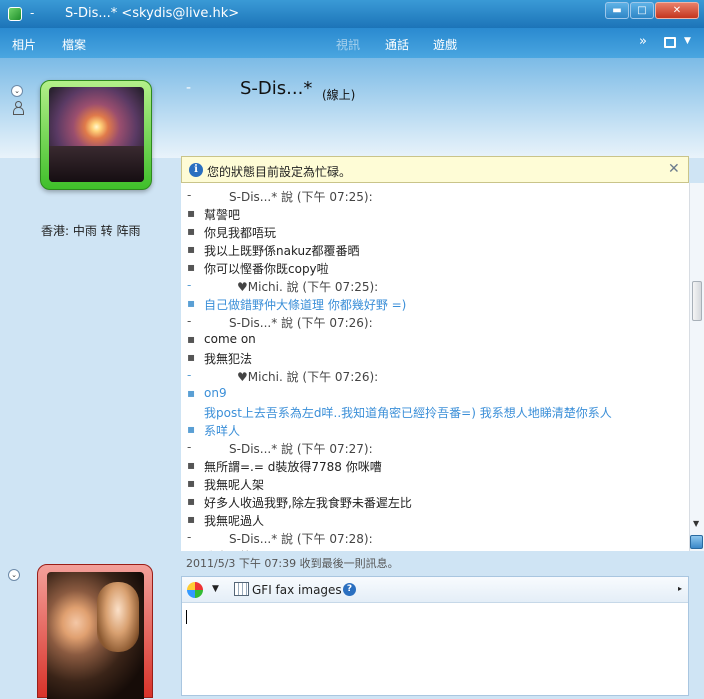 This screenshot has height=699, width=704. I want to click on message-text: 你可以慳番你既copy啦, so click(266, 269).